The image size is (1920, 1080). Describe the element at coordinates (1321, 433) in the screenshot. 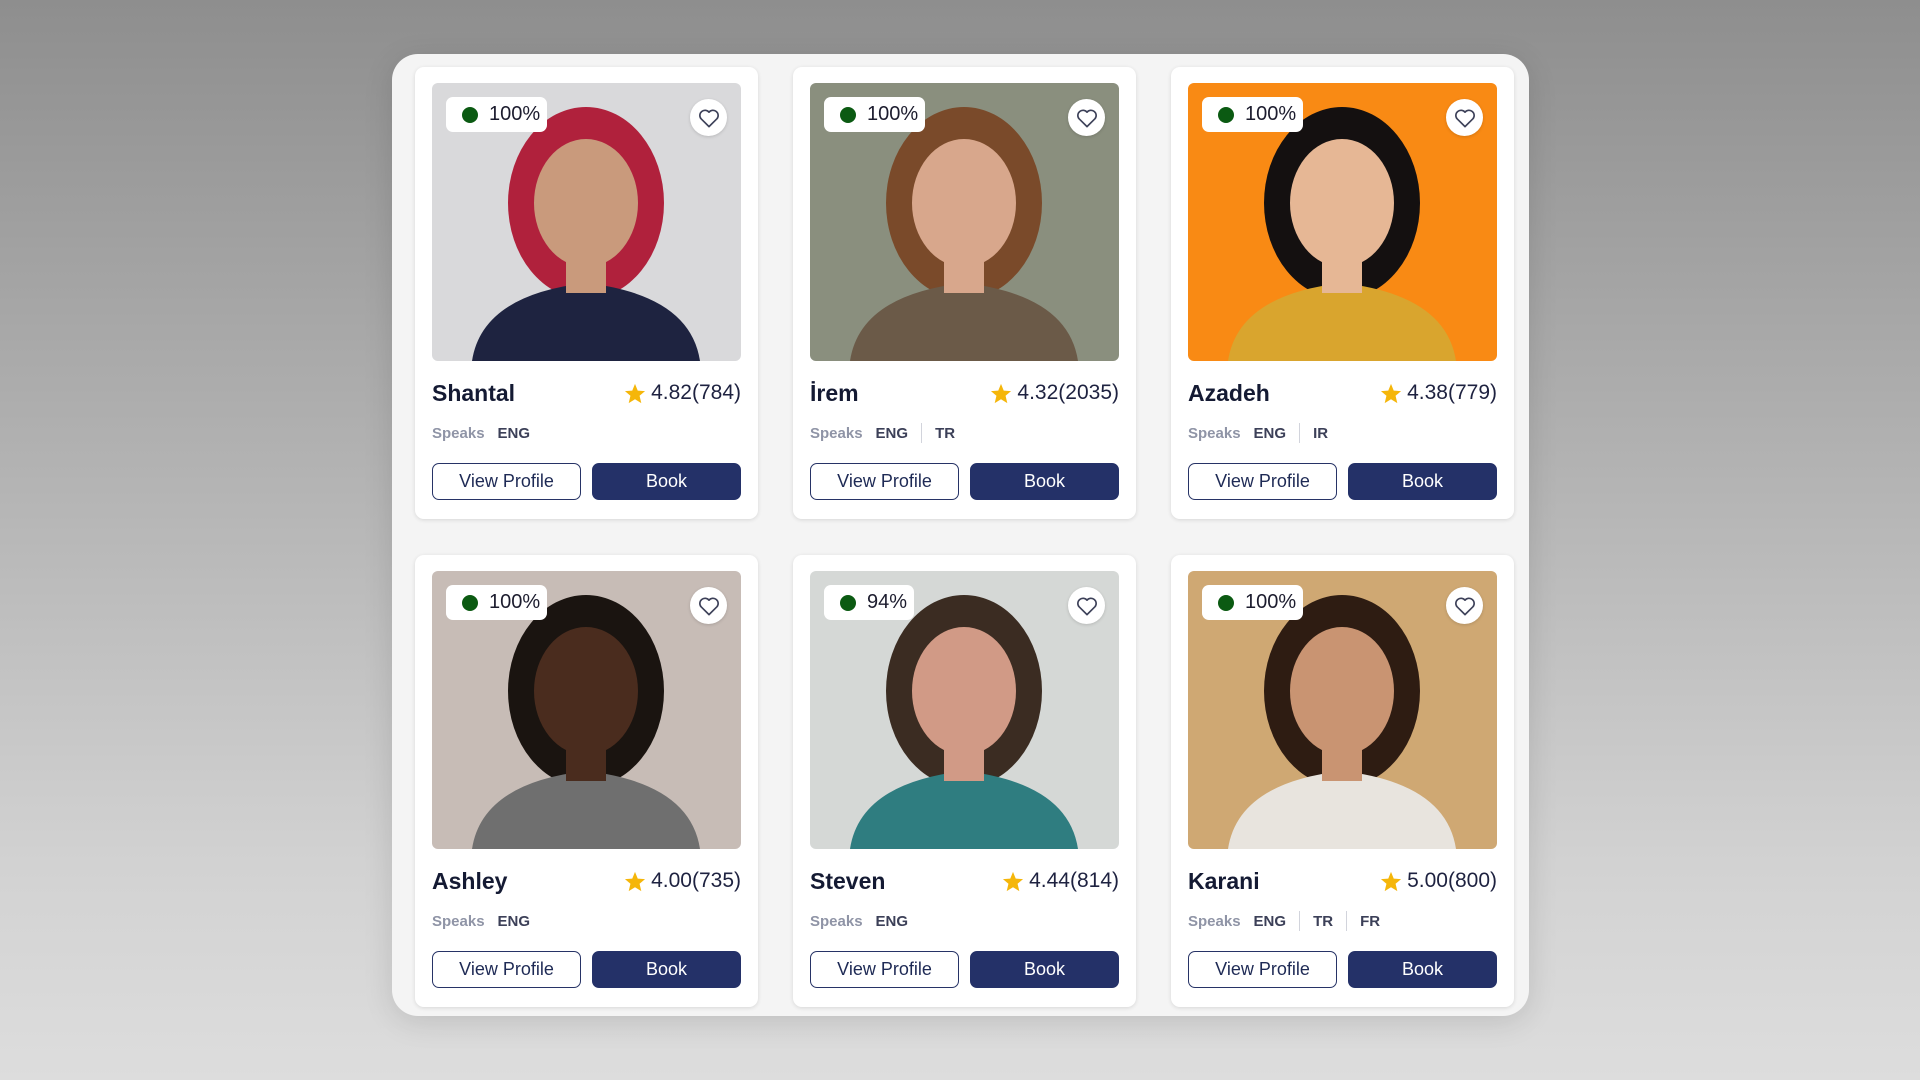

I see `language-tag: IR` at that location.